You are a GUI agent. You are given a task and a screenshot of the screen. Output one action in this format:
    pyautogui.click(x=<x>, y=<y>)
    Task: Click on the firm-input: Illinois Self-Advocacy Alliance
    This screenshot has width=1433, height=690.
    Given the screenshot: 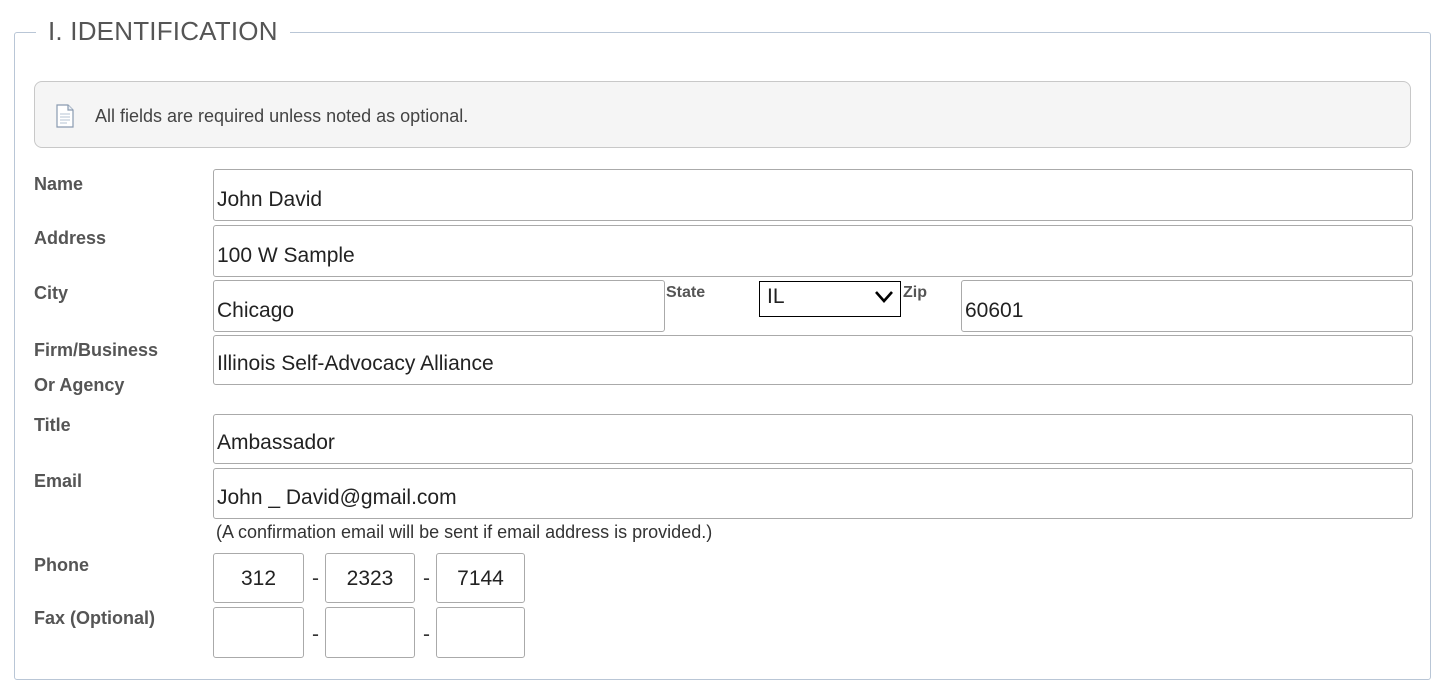 What is the action you would take?
    pyautogui.click(x=813, y=360)
    